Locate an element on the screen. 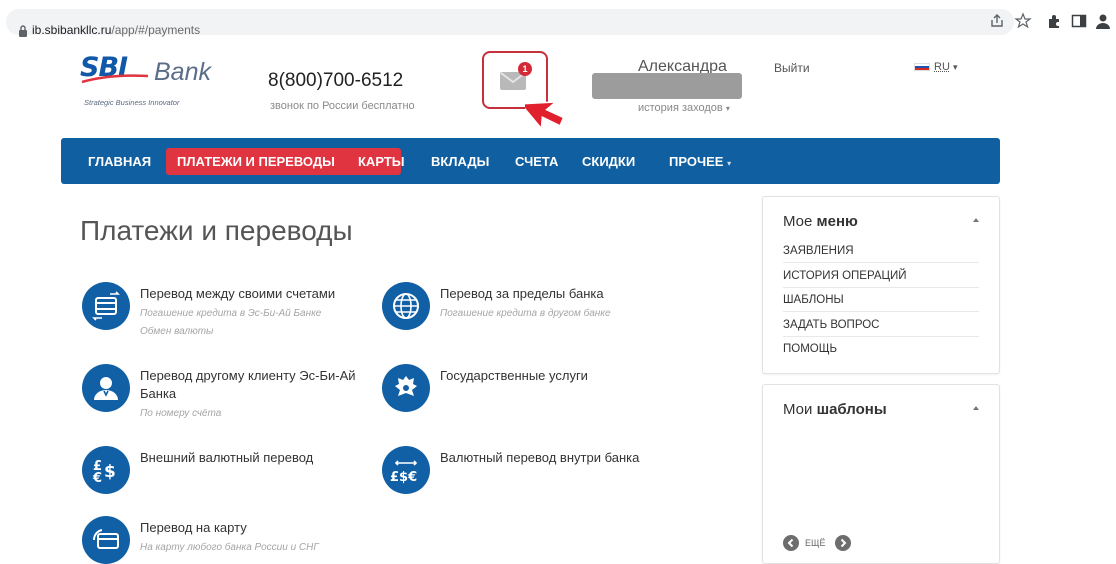 The image size is (1116, 564). pointer-arrow-icon is located at coordinates (545, 116).